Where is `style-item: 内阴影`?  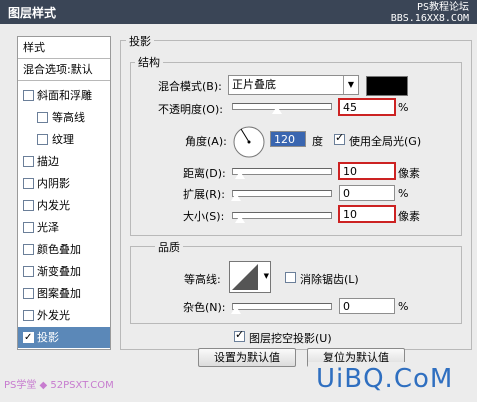
style-item: 内阴影 is located at coordinates (64, 183).